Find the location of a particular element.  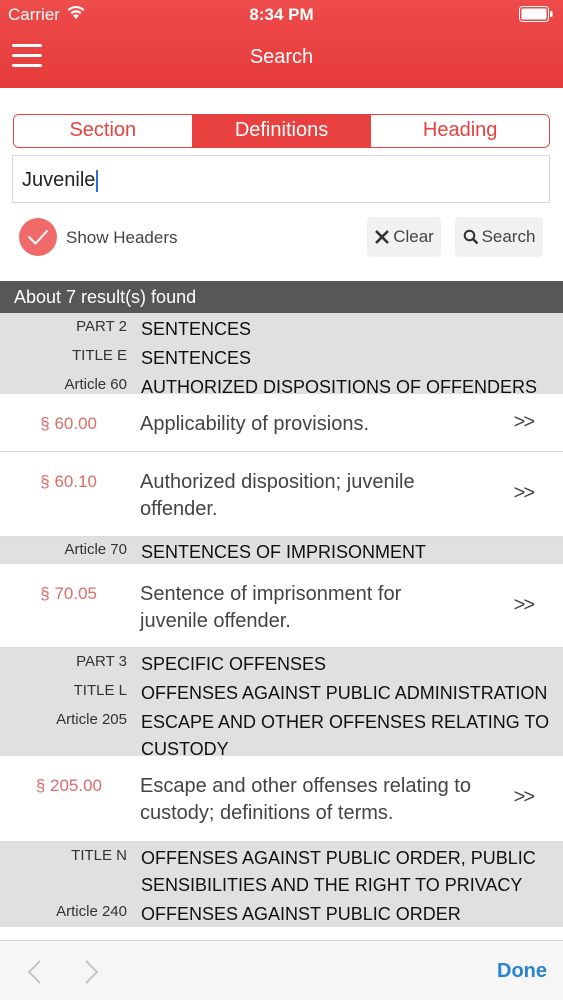

checkmark-icon is located at coordinates (38, 237).